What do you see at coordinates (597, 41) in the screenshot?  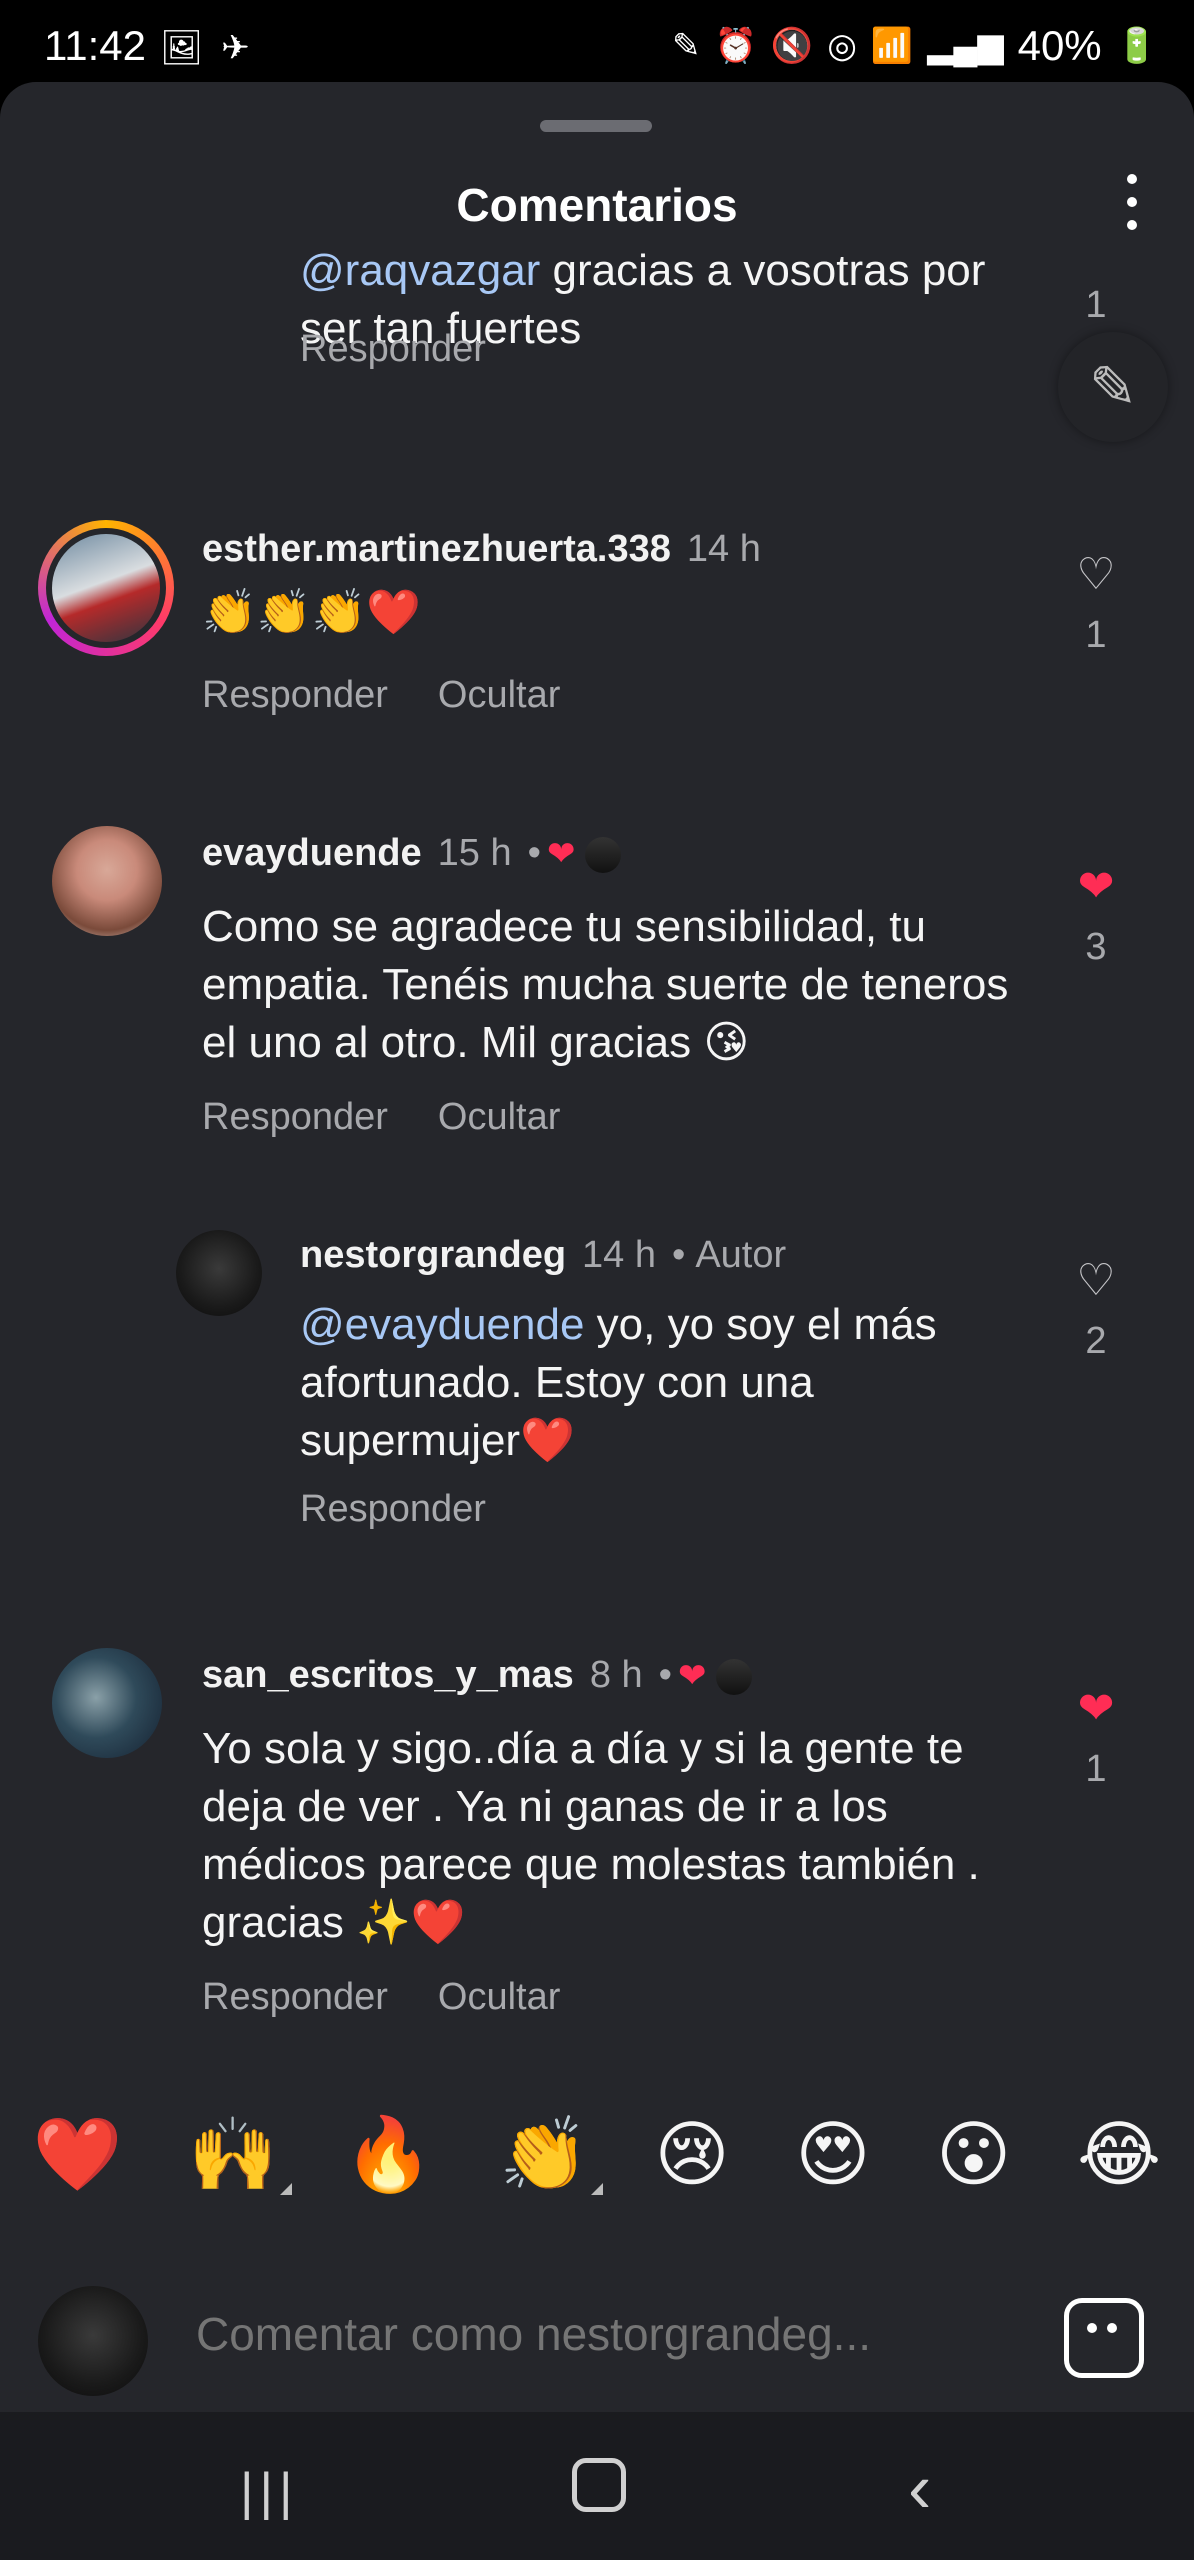 I see `status-bar: 11:42 🖼 ✈ ✎ ⏰ 🔇 ◎ 📶 ▂▄▆ 40% 🔋` at bounding box center [597, 41].